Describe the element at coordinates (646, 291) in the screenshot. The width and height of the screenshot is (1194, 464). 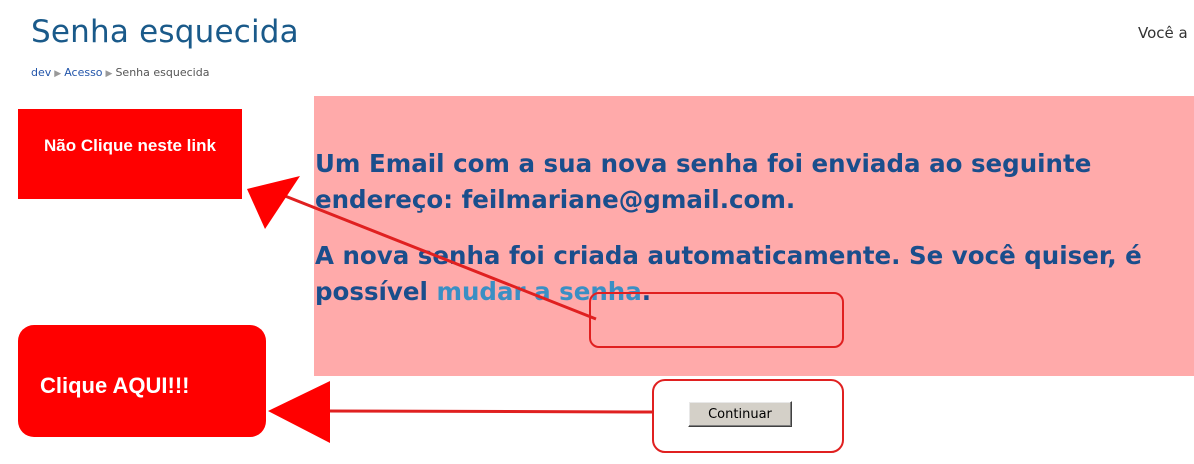
I see `message-line-suffix: .` at that location.